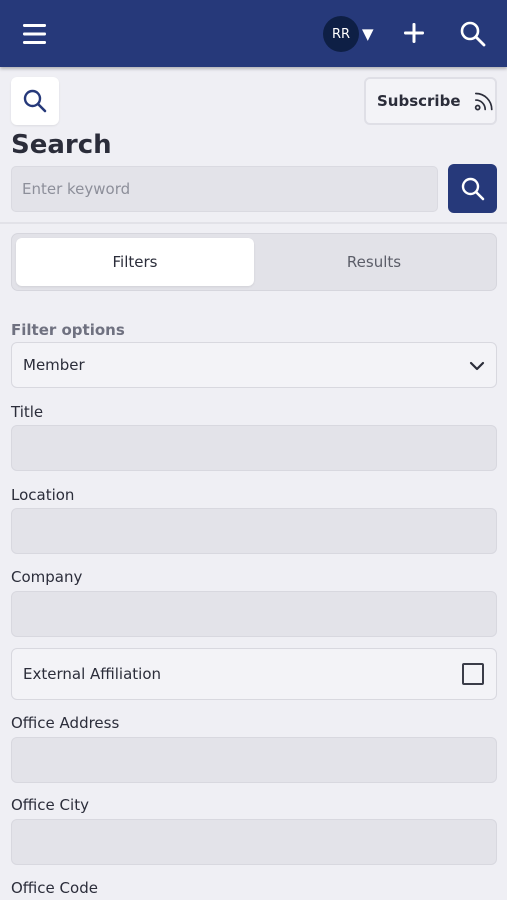 Image resolution: width=507 pixels, height=900 pixels. I want to click on plus-icon, so click(414, 33).